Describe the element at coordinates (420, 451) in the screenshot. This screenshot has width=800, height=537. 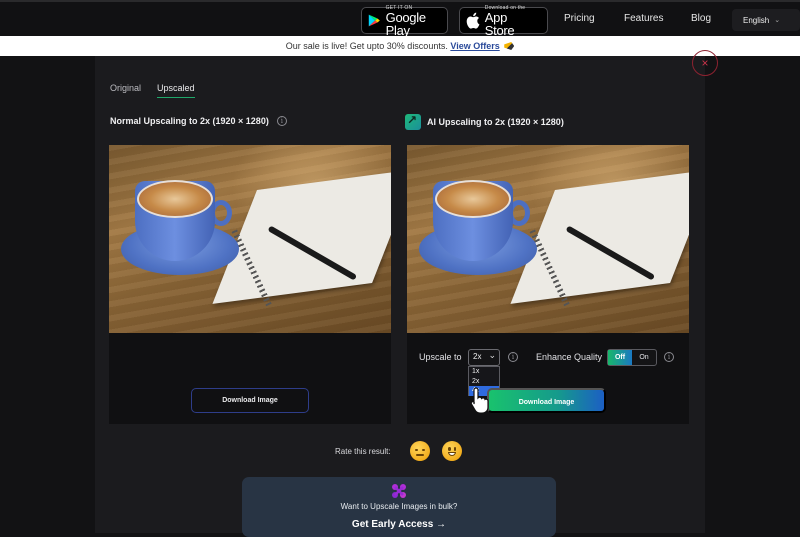
I see `sad-face-icon` at that location.